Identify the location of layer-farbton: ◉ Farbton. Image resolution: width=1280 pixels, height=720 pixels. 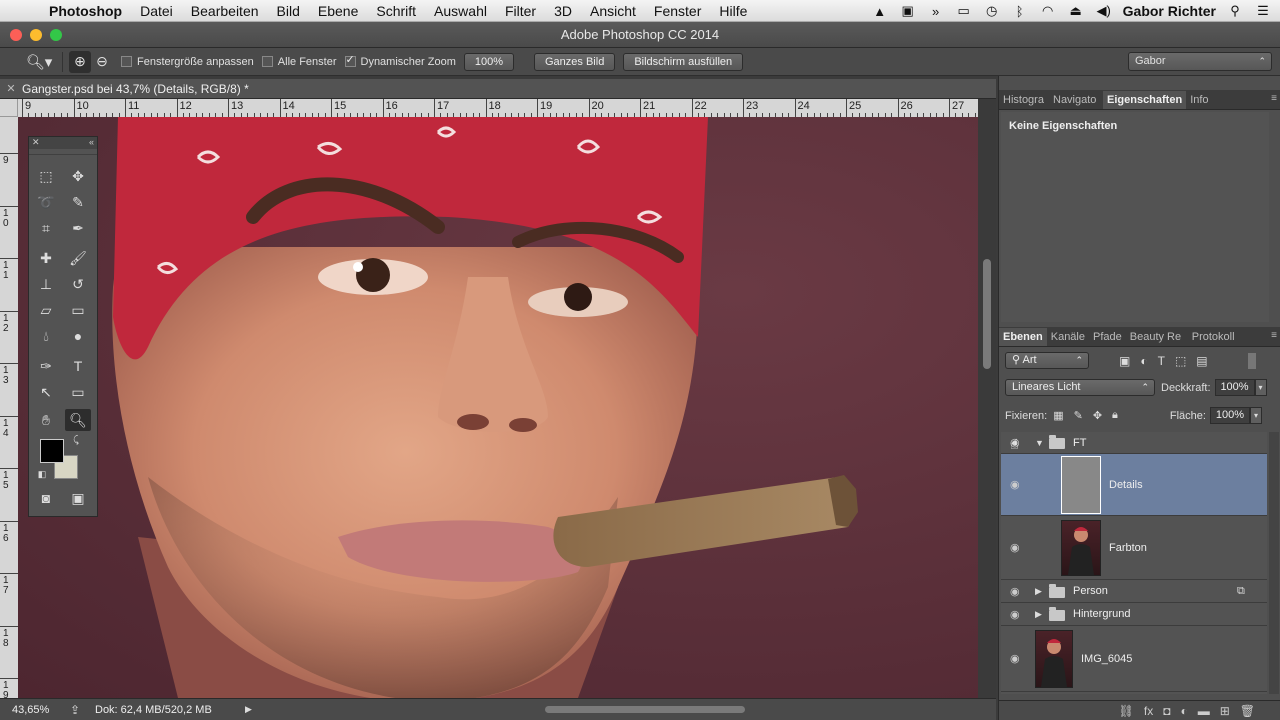
(1134, 548).